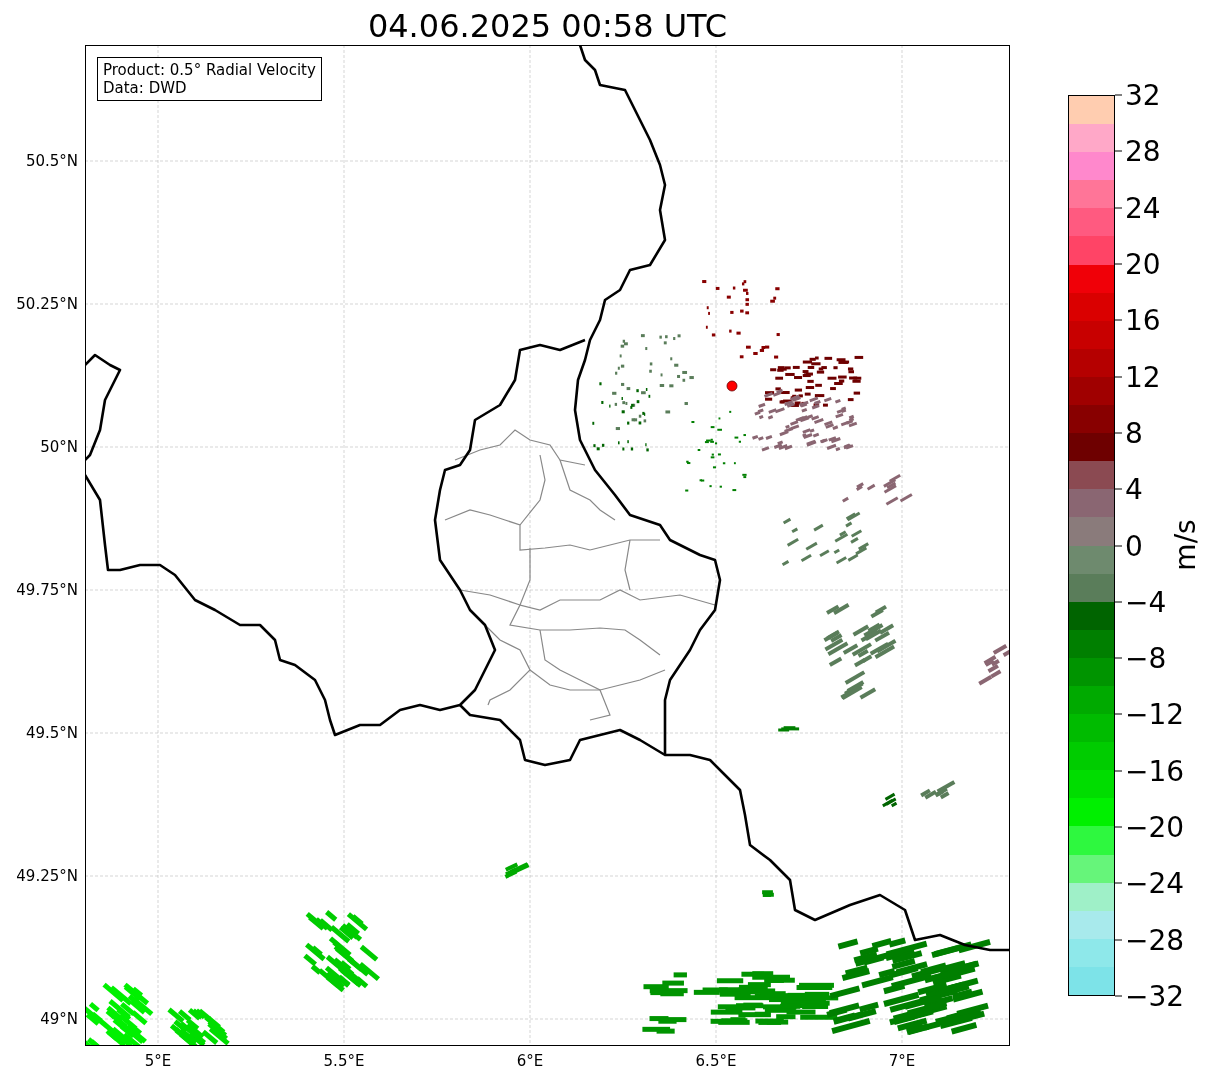 Image resolution: width=1225 pixels, height=1081 pixels. Describe the element at coordinates (1155, 771) in the screenshot. I see `color-bar-tick-label: −16` at that location.